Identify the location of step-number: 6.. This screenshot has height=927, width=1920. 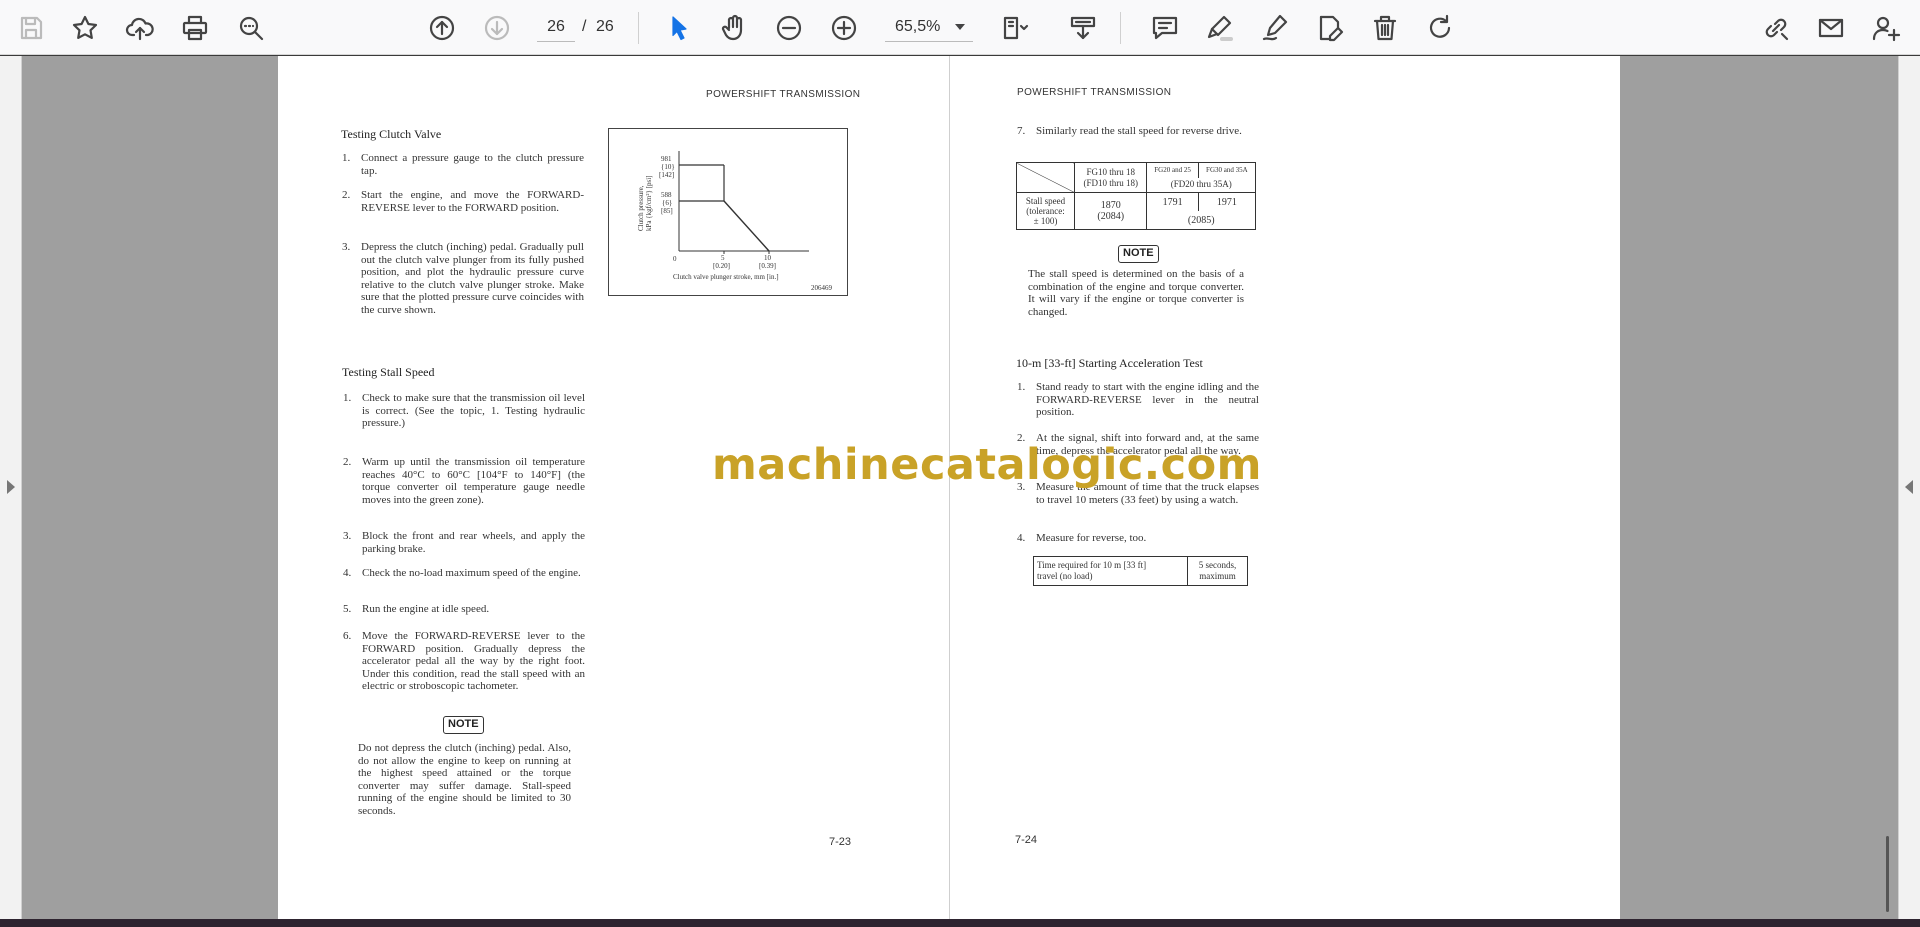
(347, 636).